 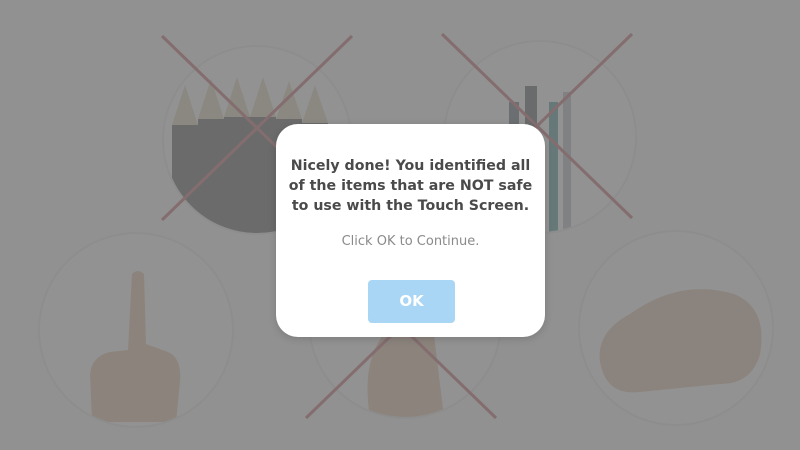 What do you see at coordinates (411, 301) in the screenshot?
I see `ok-button: OK` at bounding box center [411, 301].